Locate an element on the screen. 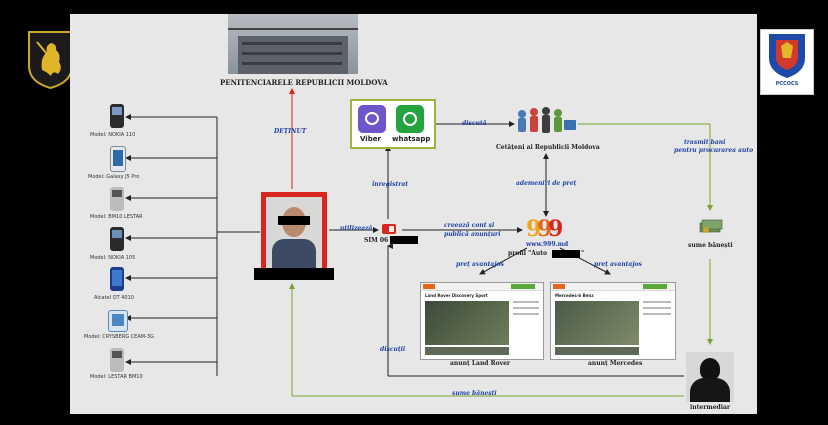  right-emblem-label: PCCOCS is located at coordinates (787, 84).